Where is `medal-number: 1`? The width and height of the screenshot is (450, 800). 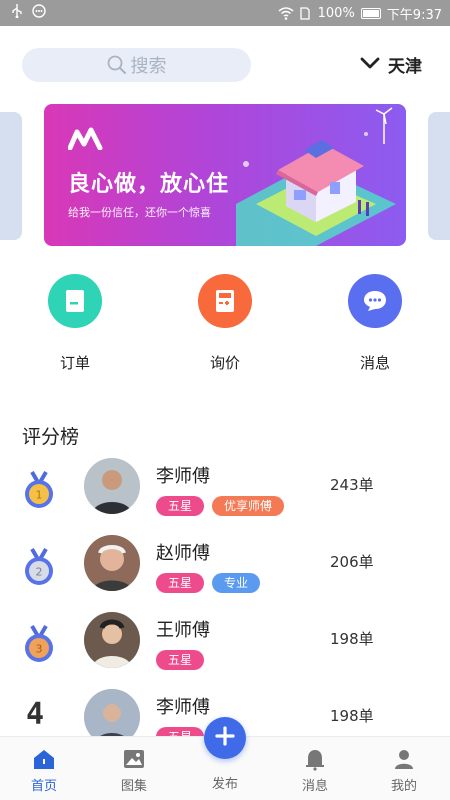 medal-number: 1 is located at coordinates (39, 495).